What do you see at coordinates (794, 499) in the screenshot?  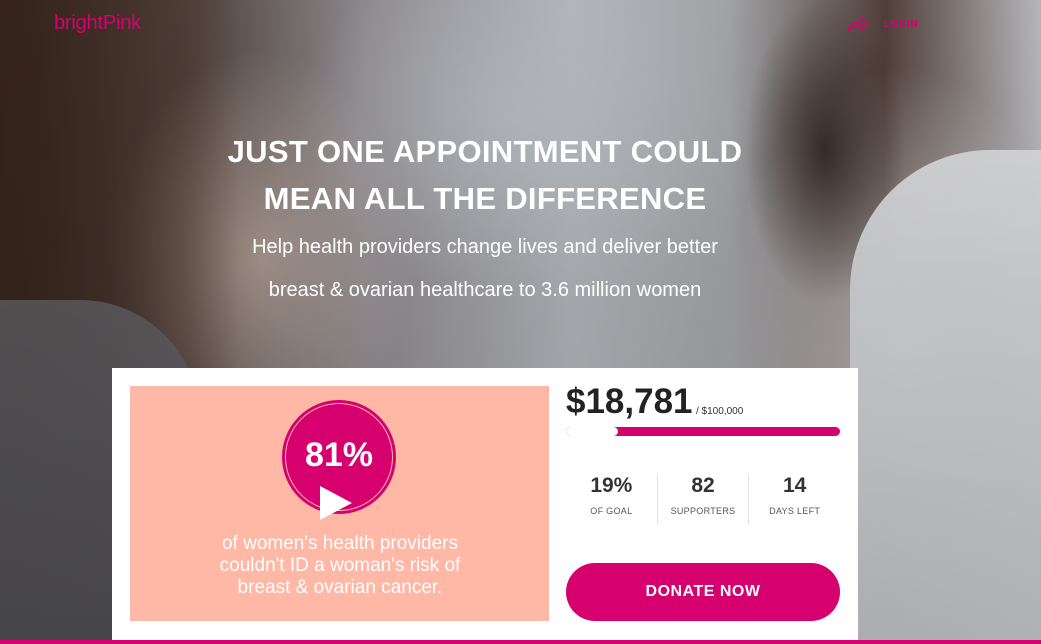 I see `stat-days-left: 14 DAYS LEFT` at bounding box center [794, 499].